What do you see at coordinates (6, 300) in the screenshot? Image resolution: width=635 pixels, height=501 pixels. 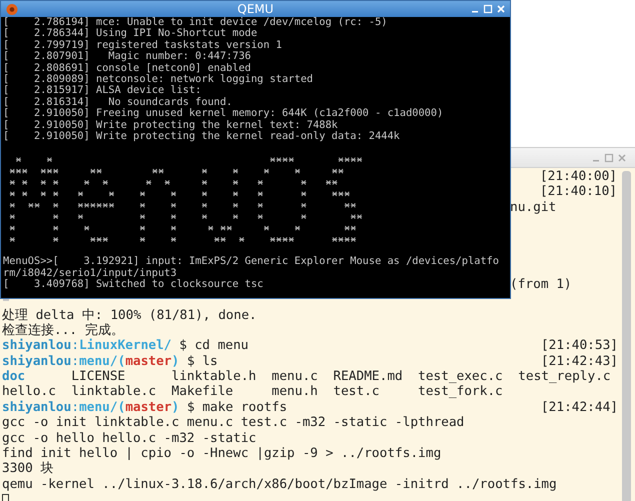 I see `text-cursor` at bounding box center [6, 300].